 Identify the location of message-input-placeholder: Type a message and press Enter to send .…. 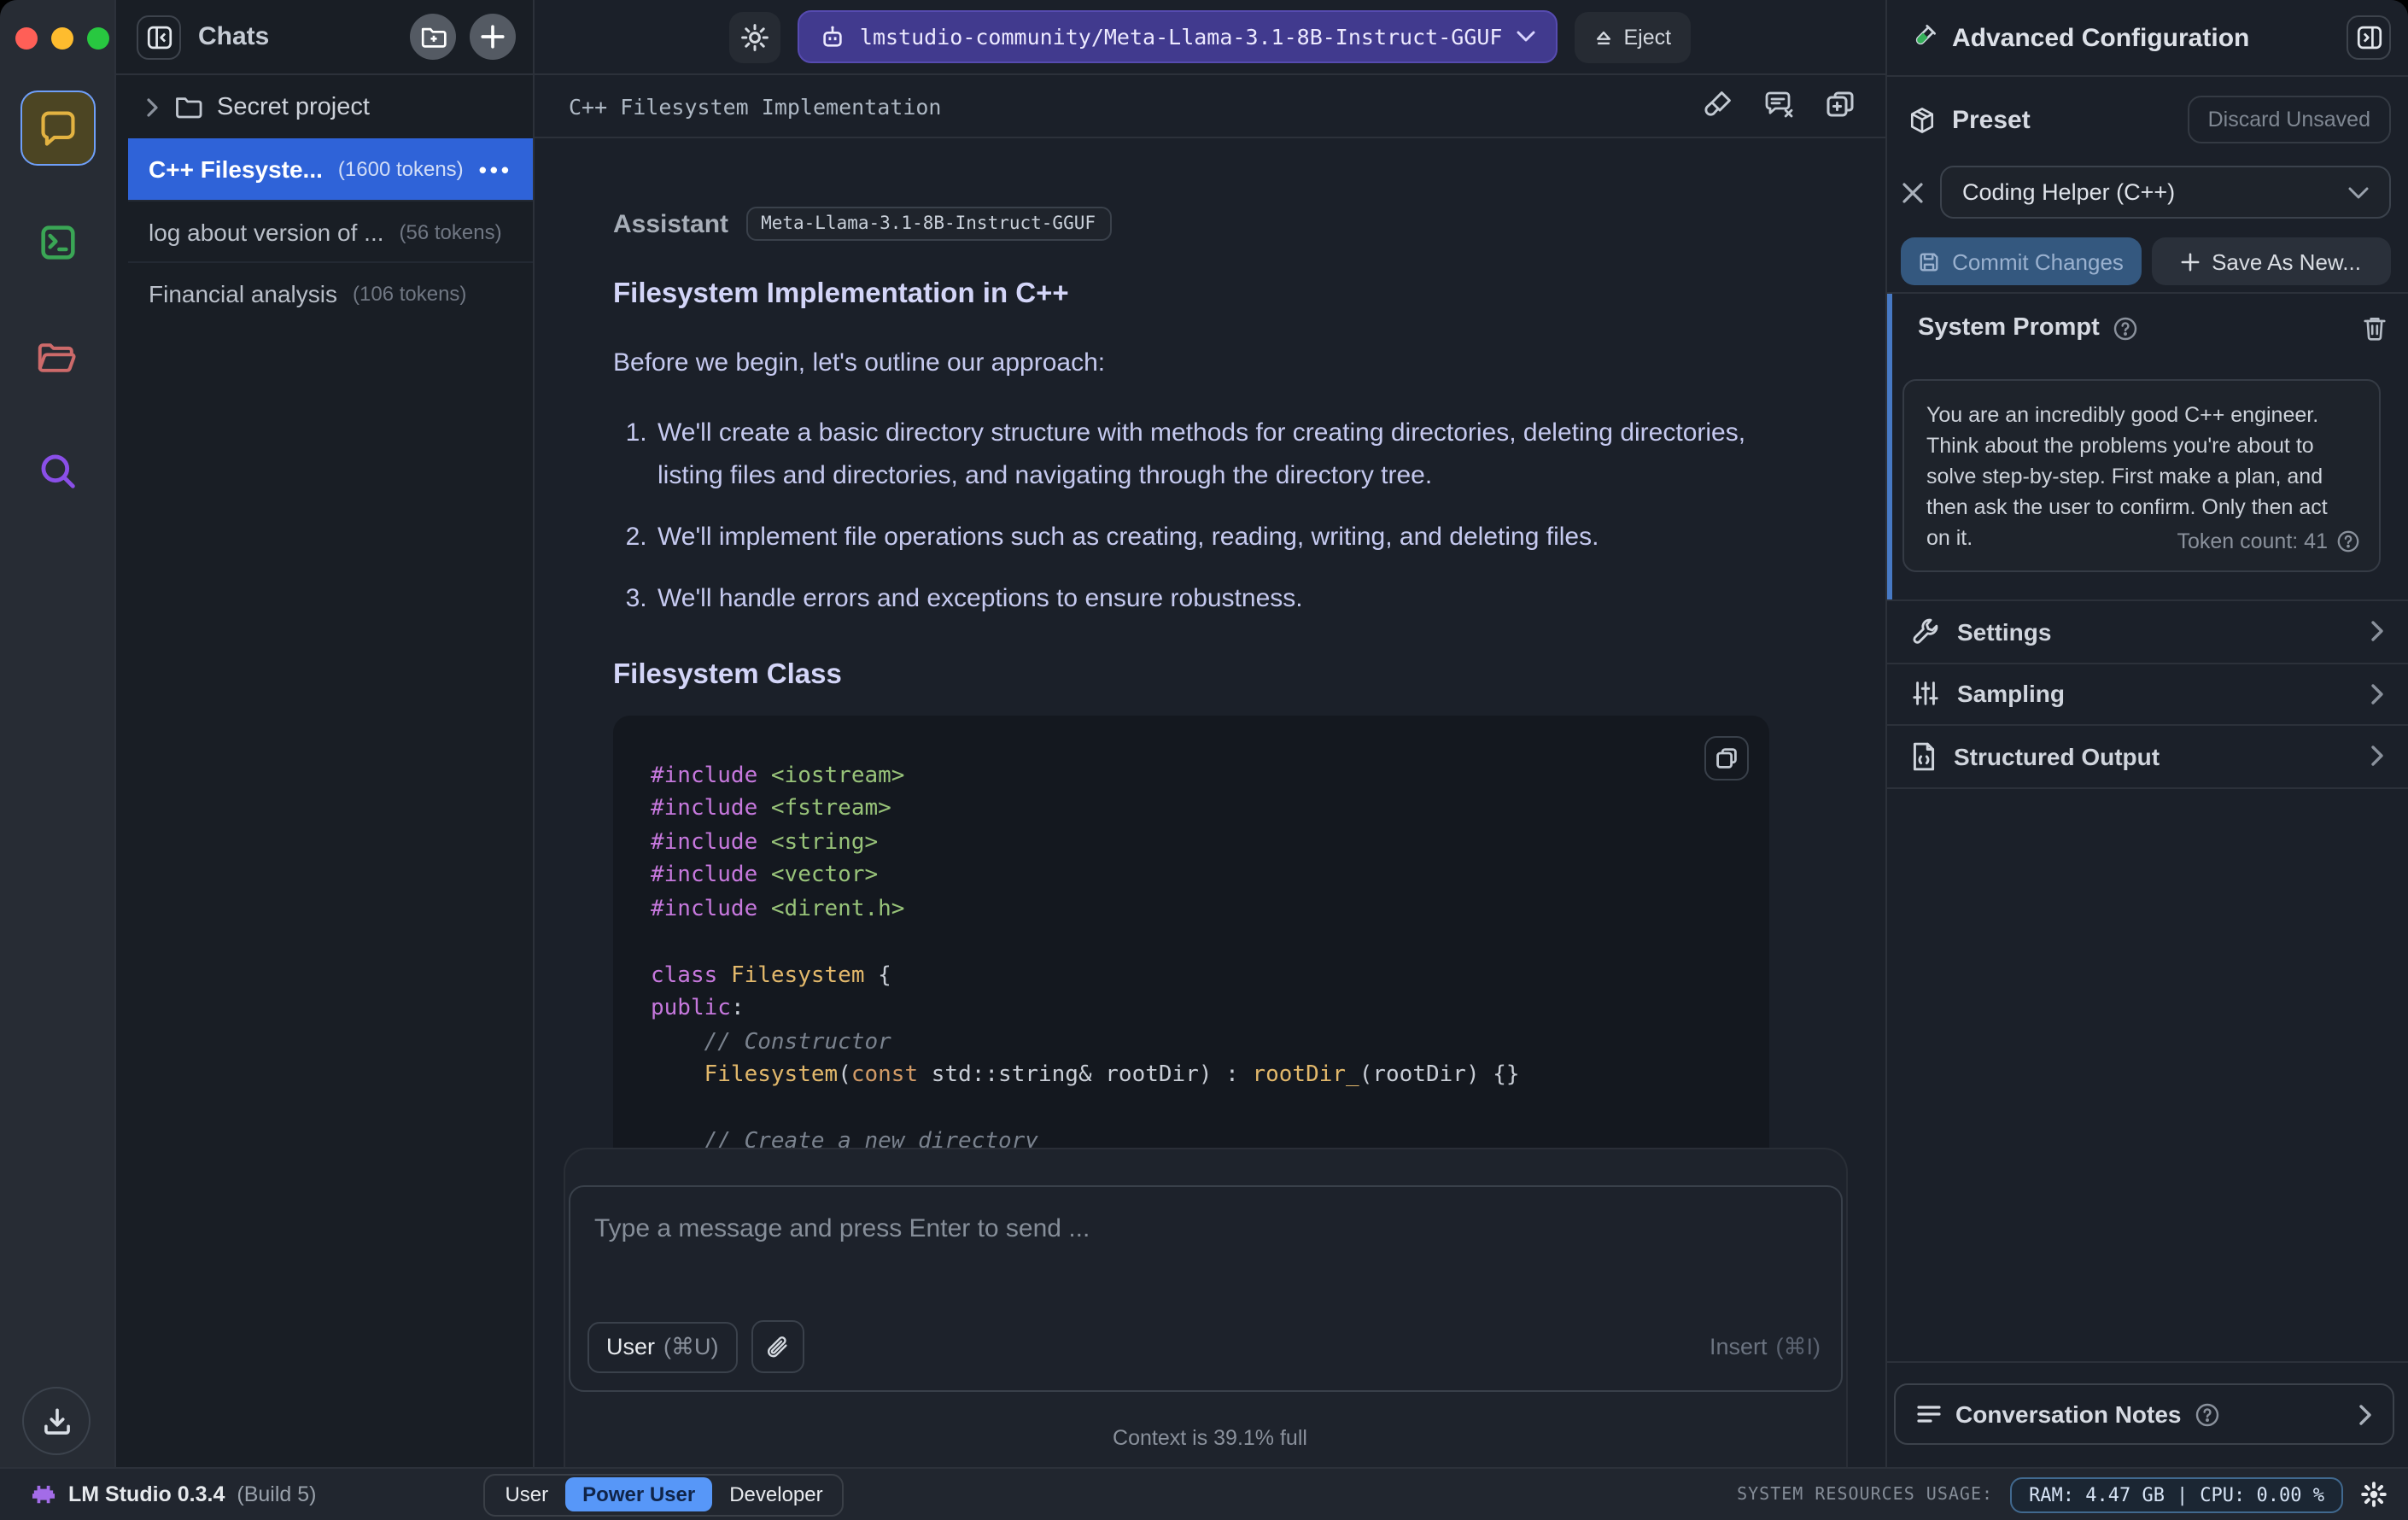
(842, 1228).